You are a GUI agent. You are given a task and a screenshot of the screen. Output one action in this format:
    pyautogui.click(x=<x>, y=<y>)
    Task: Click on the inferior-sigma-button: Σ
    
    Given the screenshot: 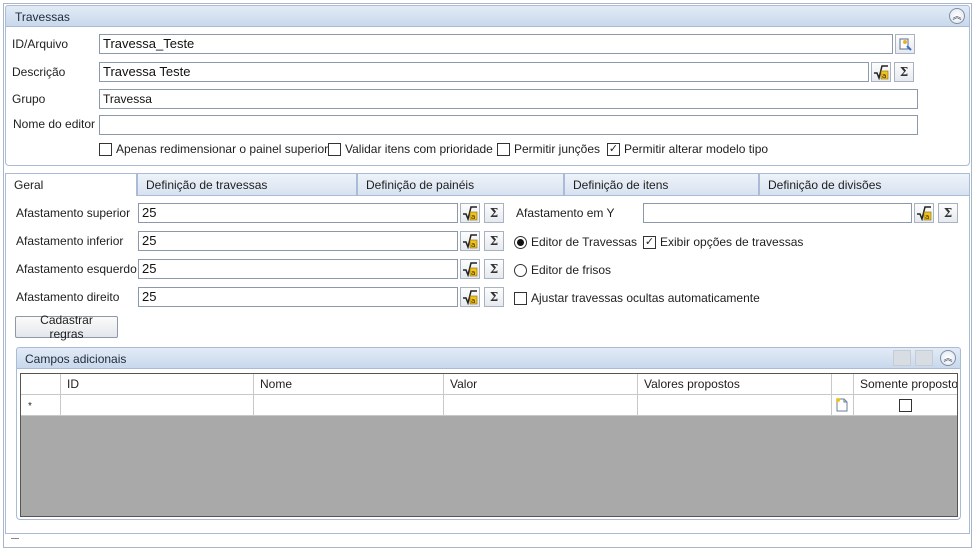 What is the action you would take?
    pyautogui.click(x=494, y=241)
    